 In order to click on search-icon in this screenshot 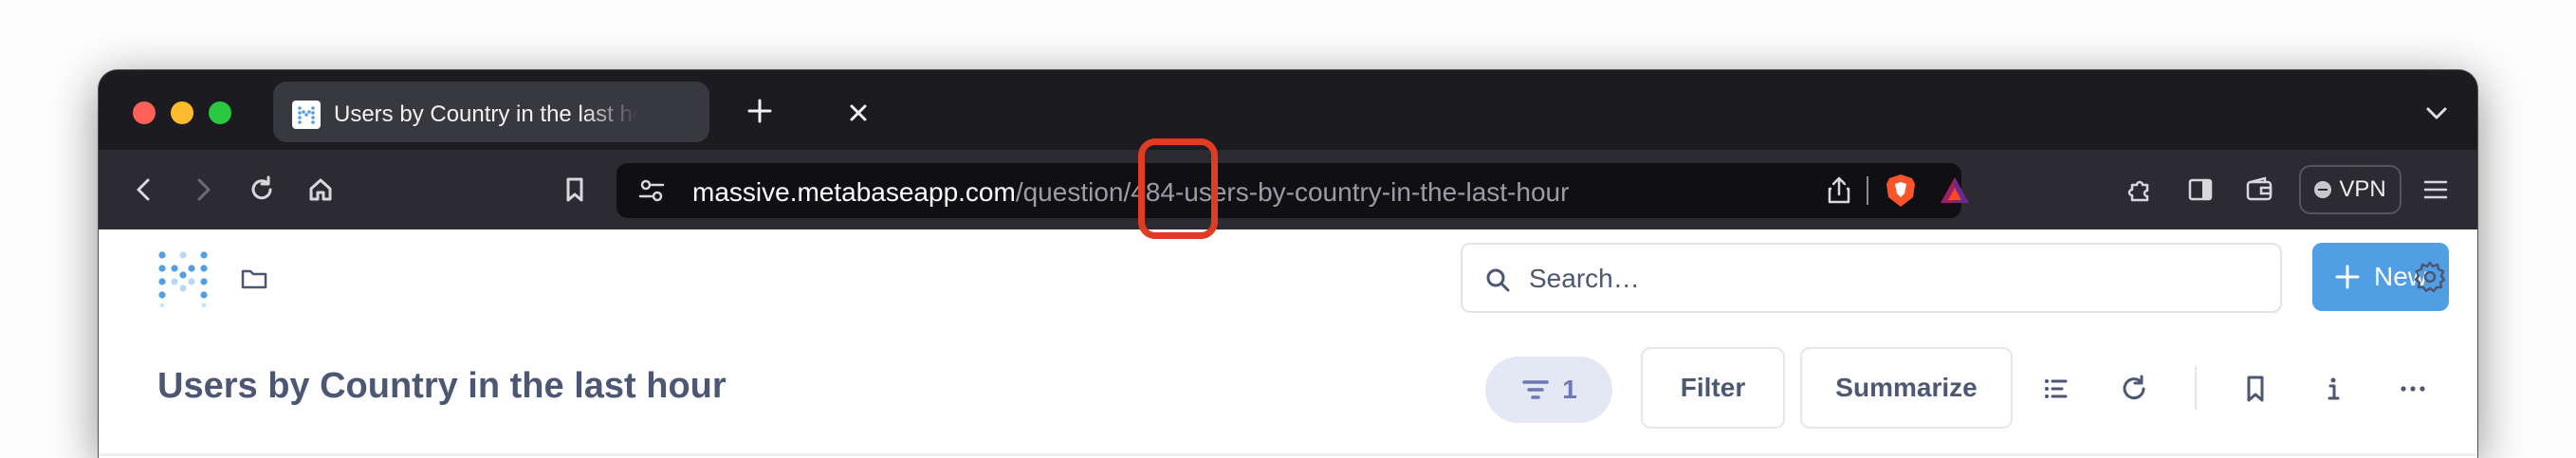, I will do `click(1497, 280)`.